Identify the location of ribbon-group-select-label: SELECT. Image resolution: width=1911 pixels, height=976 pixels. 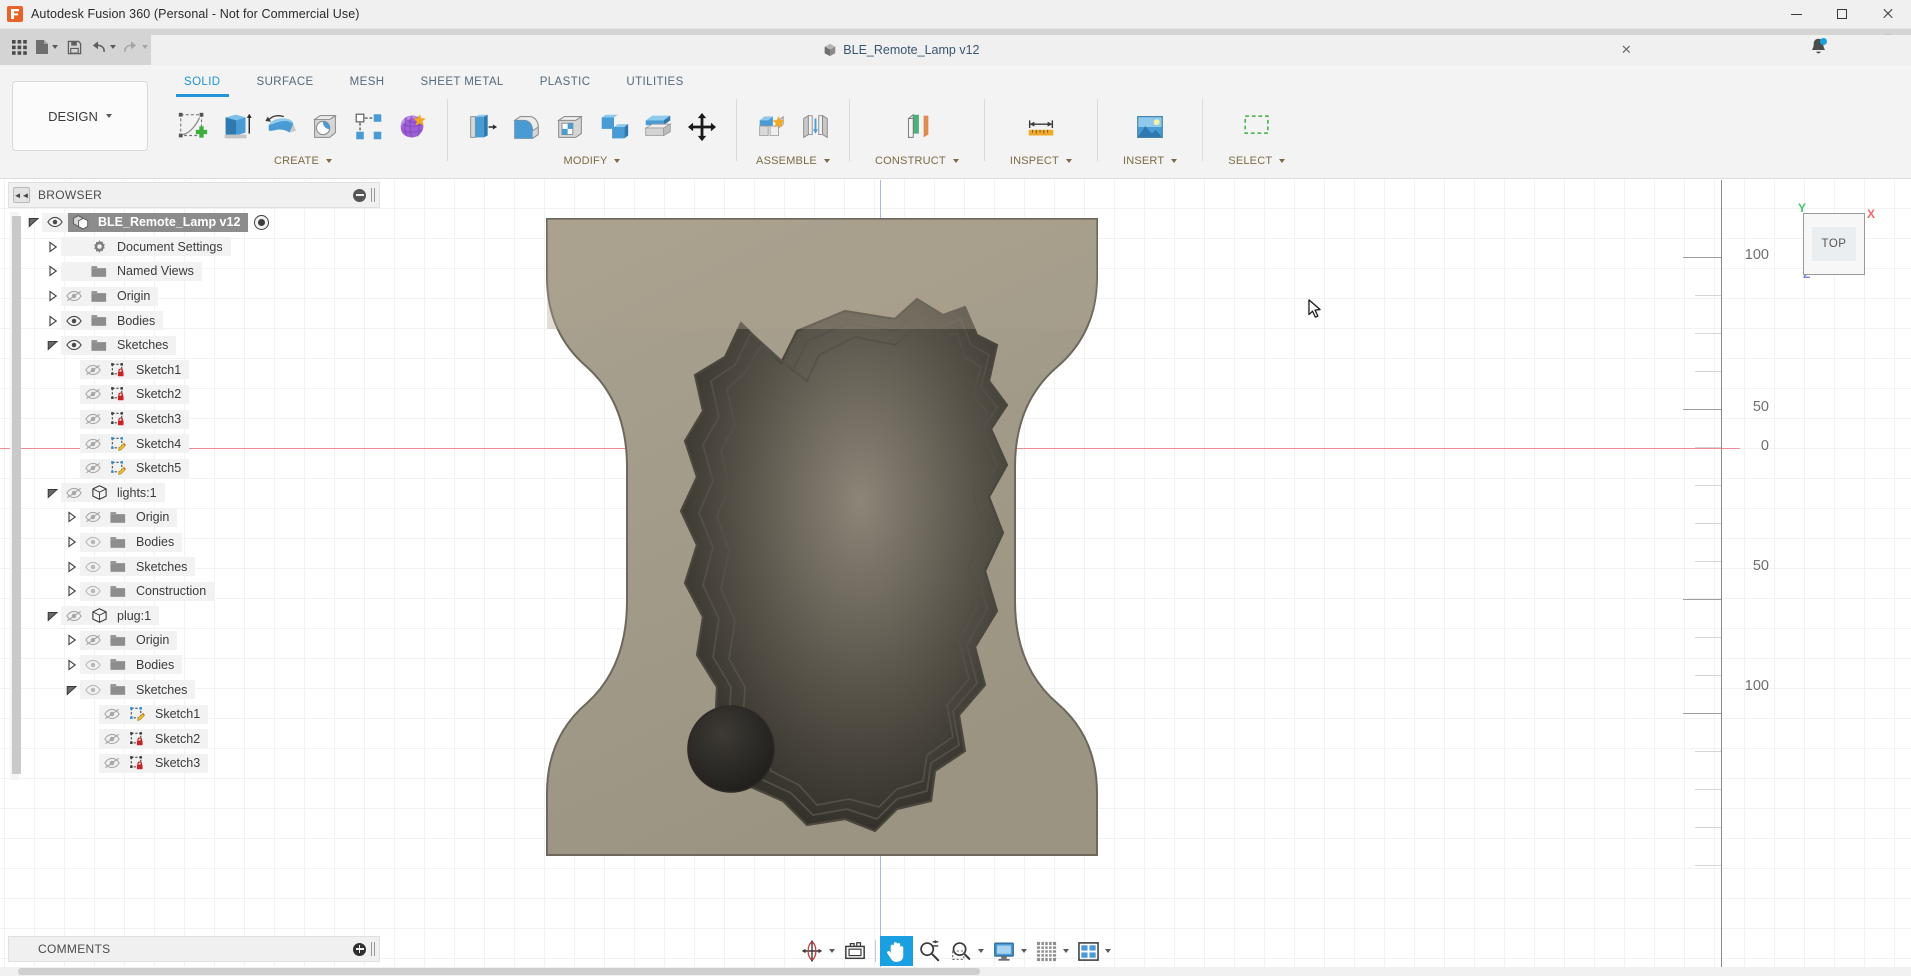
(1257, 161).